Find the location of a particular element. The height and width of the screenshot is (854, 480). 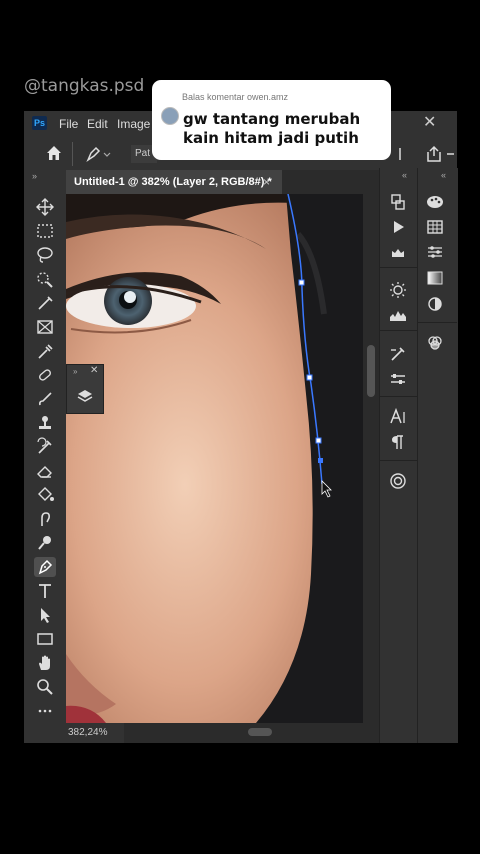

histogram-icon is located at coordinates (398, 315).